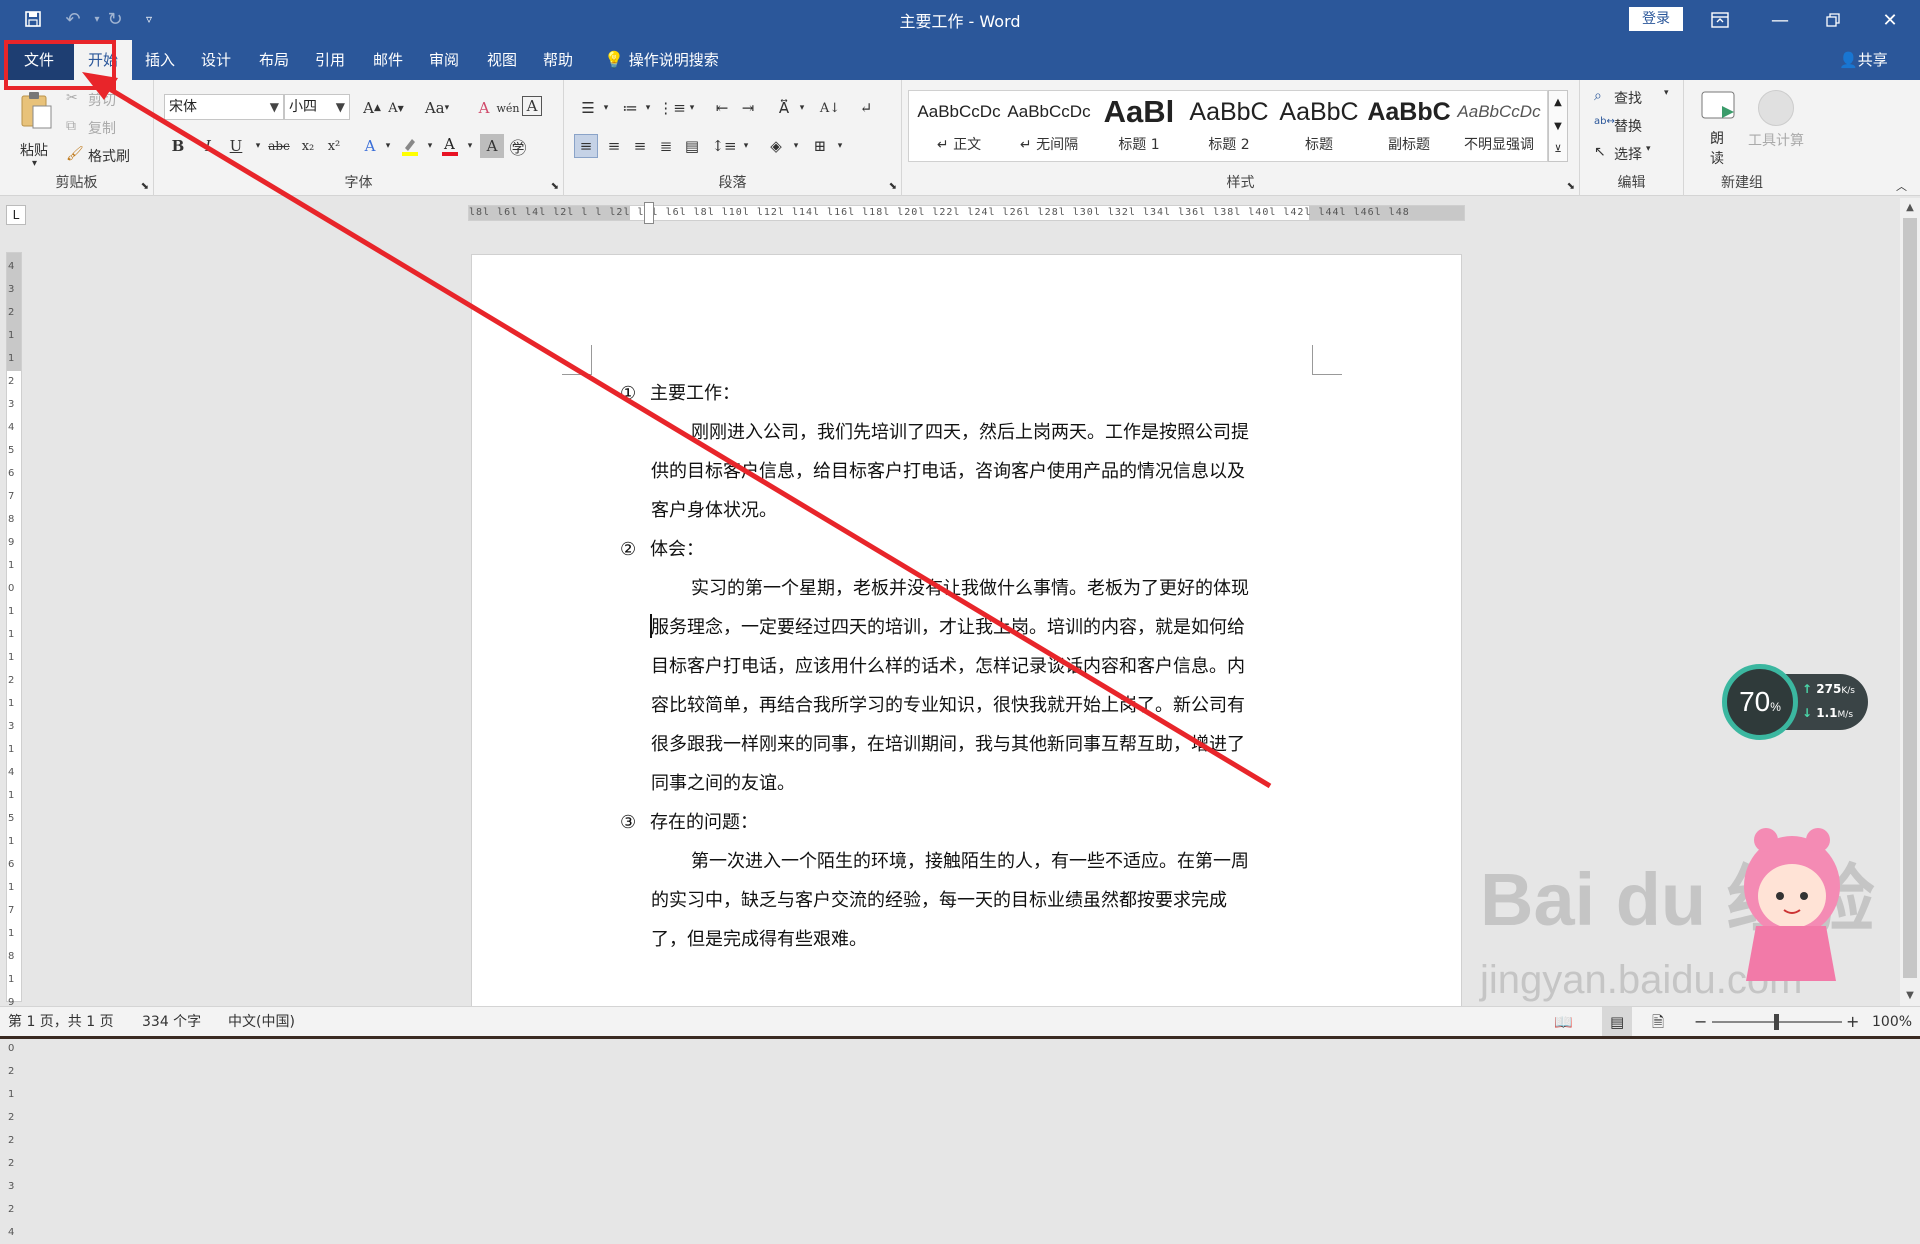 Image resolution: width=1920 pixels, height=1244 pixels. I want to click on change-case-button: Aa ▾, so click(437, 108).